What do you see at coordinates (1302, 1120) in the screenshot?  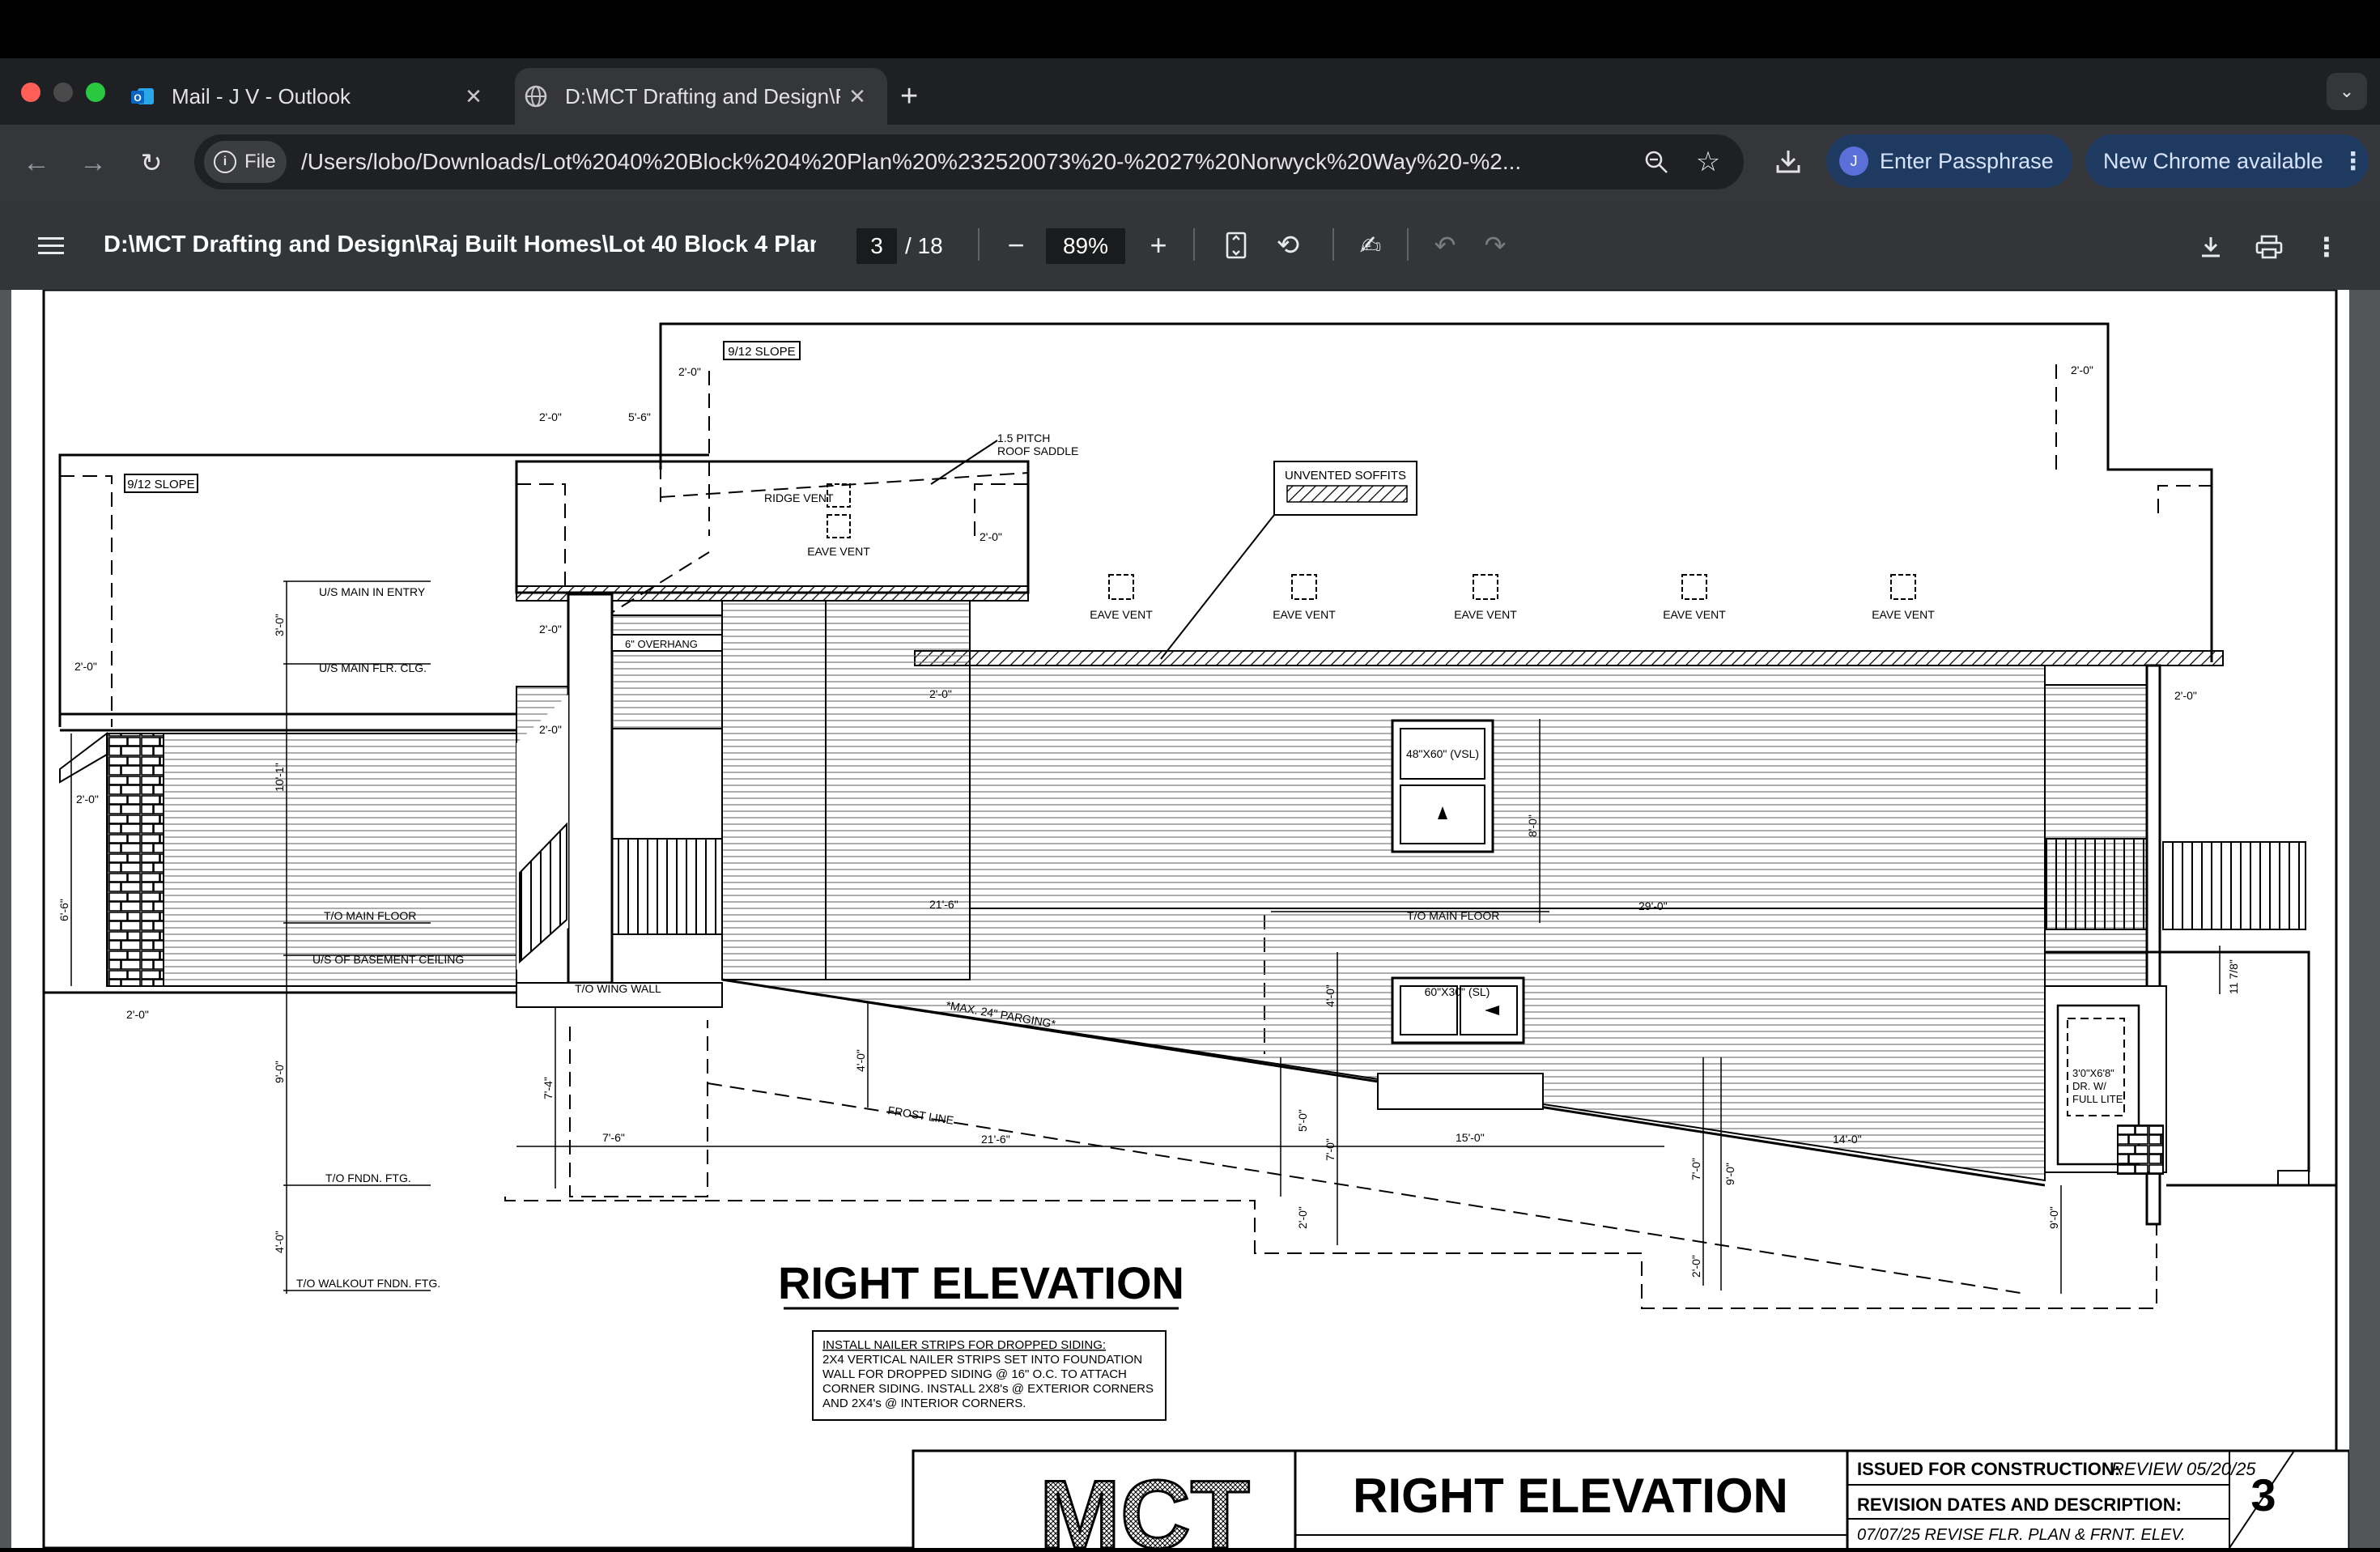 I see `dim-label: 5'-0"` at bounding box center [1302, 1120].